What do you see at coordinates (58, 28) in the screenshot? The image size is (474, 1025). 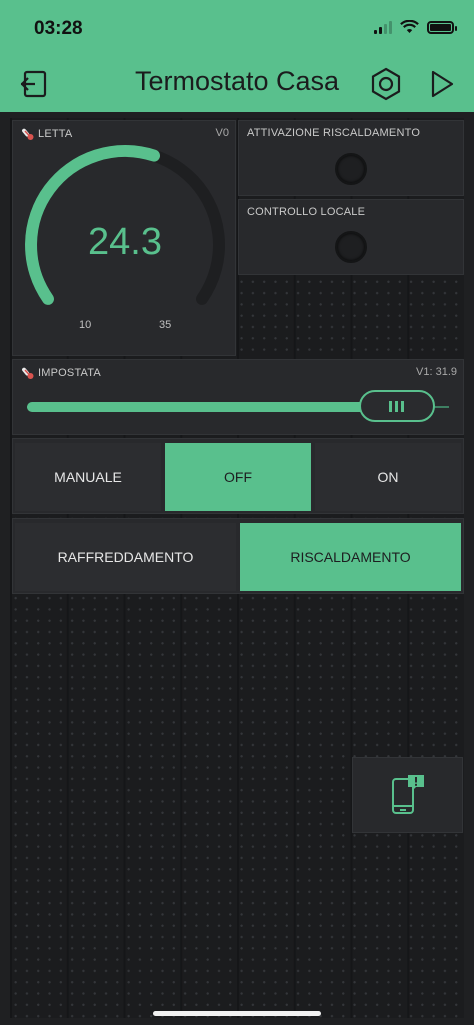 I see `status-time: 03:28` at bounding box center [58, 28].